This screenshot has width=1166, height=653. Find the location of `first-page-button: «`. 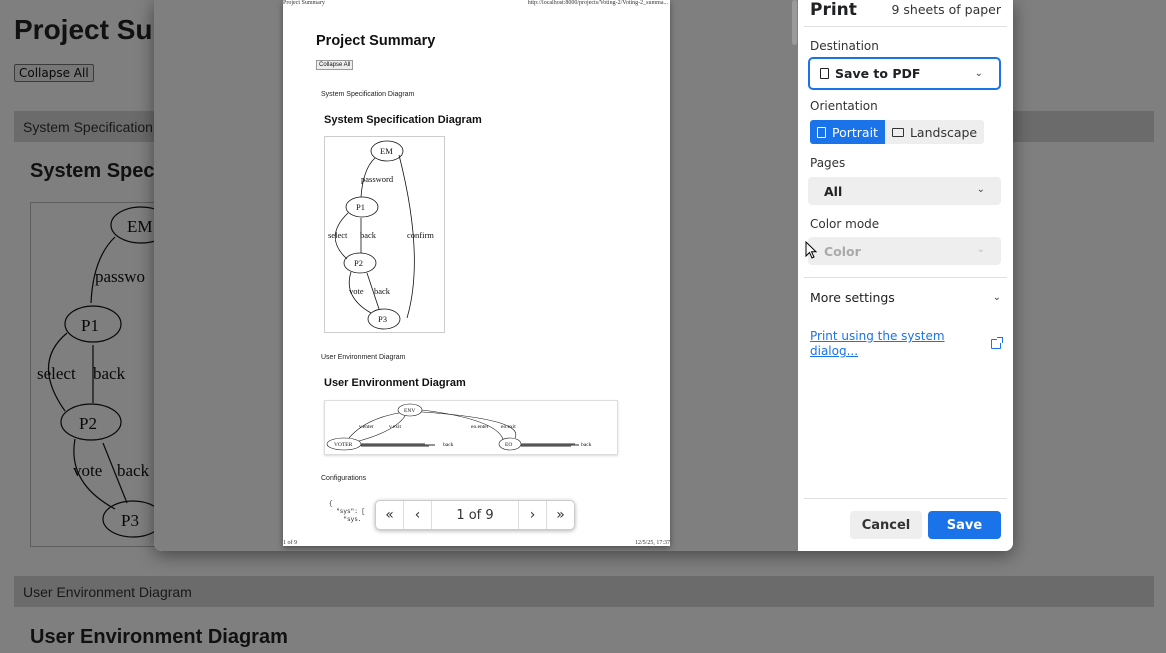

first-page-button: « is located at coordinates (390, 515).